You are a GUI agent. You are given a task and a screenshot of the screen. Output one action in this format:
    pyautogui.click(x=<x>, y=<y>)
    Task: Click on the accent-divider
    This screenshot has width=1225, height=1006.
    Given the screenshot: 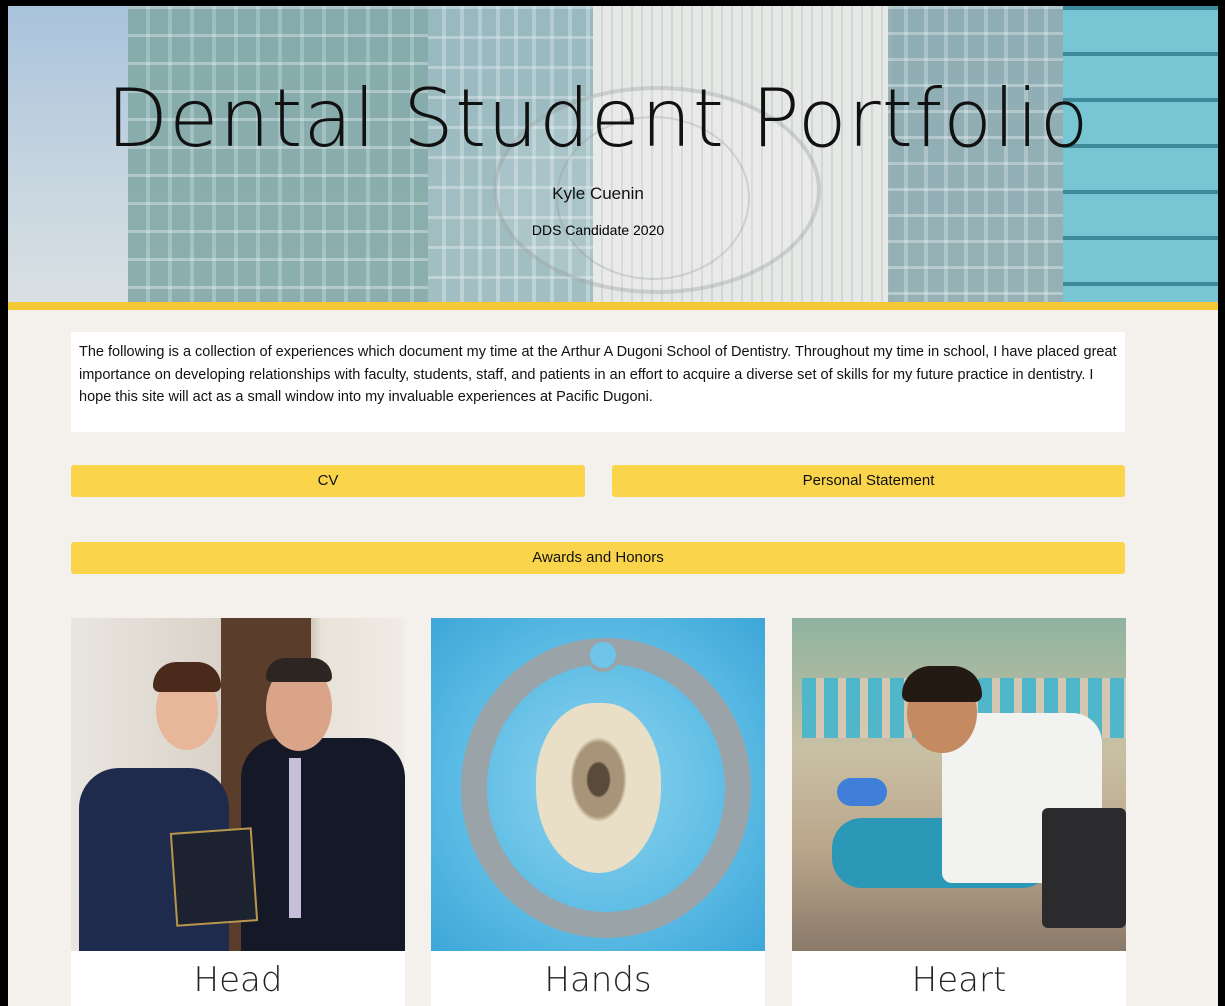 What is the action you would take?
    pyautogui.click(x=613, y=306)
    